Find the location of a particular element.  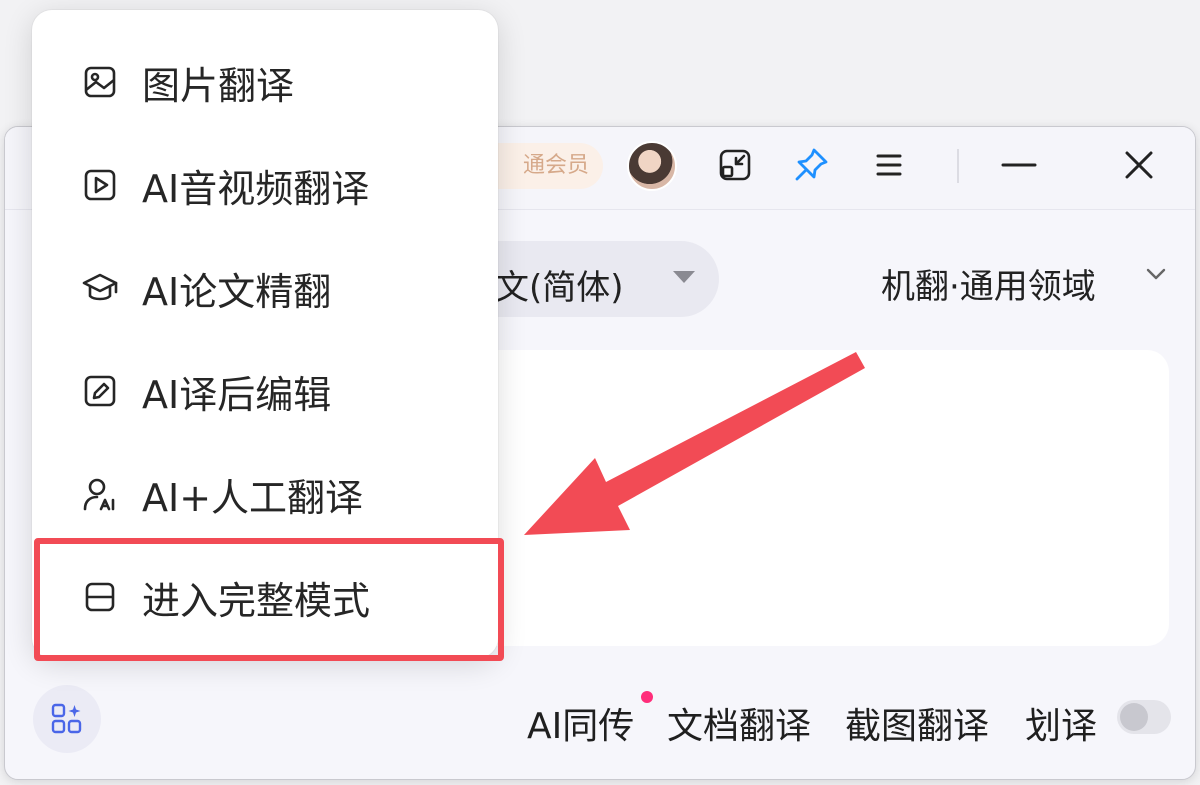

menu-item-label: 图片翻译 is located at coordinates (218, 85).